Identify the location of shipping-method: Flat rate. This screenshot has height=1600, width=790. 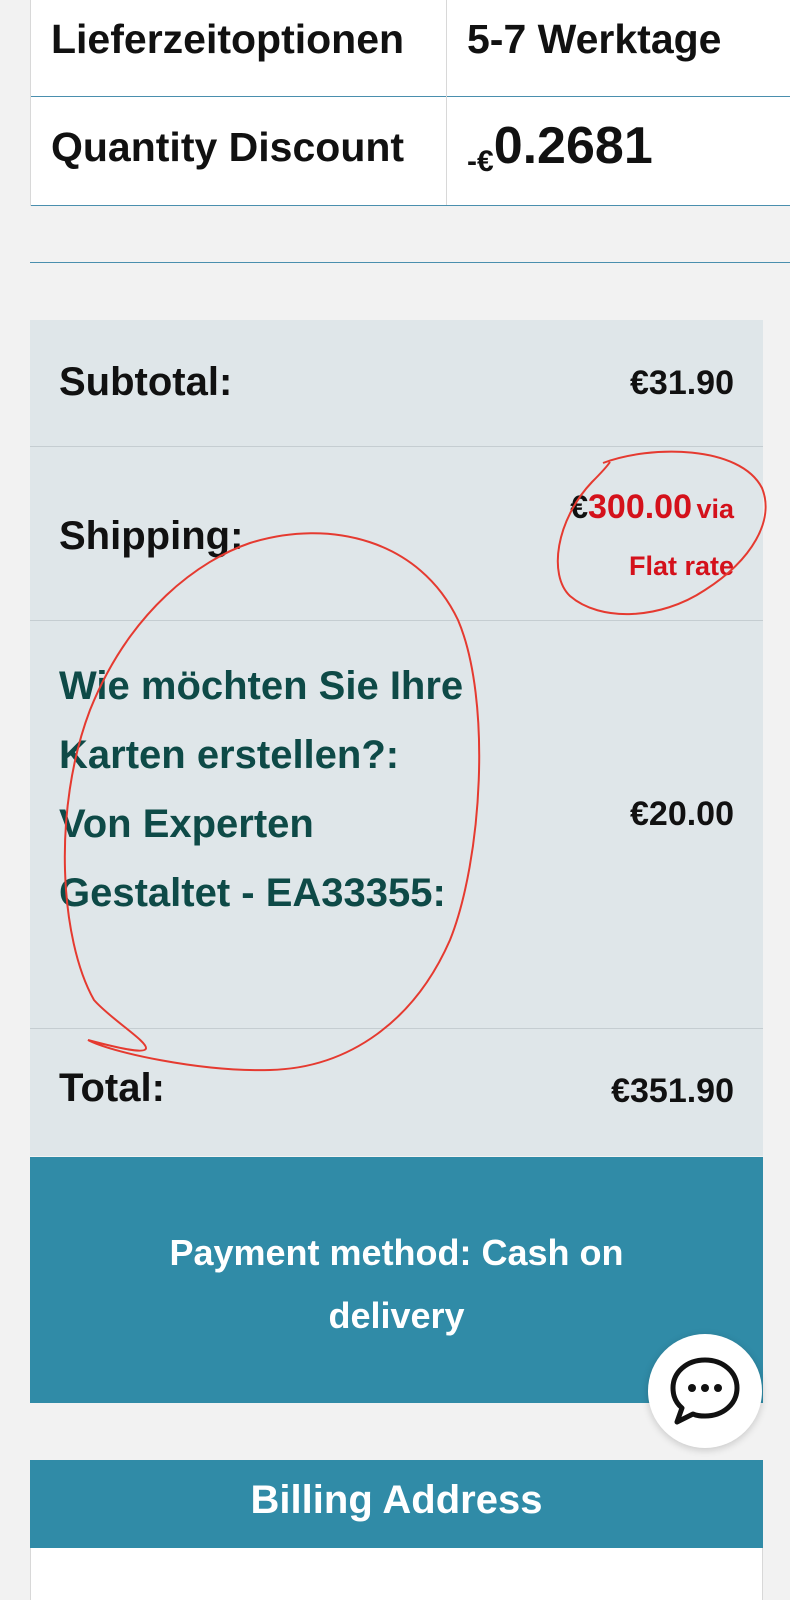
(681, 566).